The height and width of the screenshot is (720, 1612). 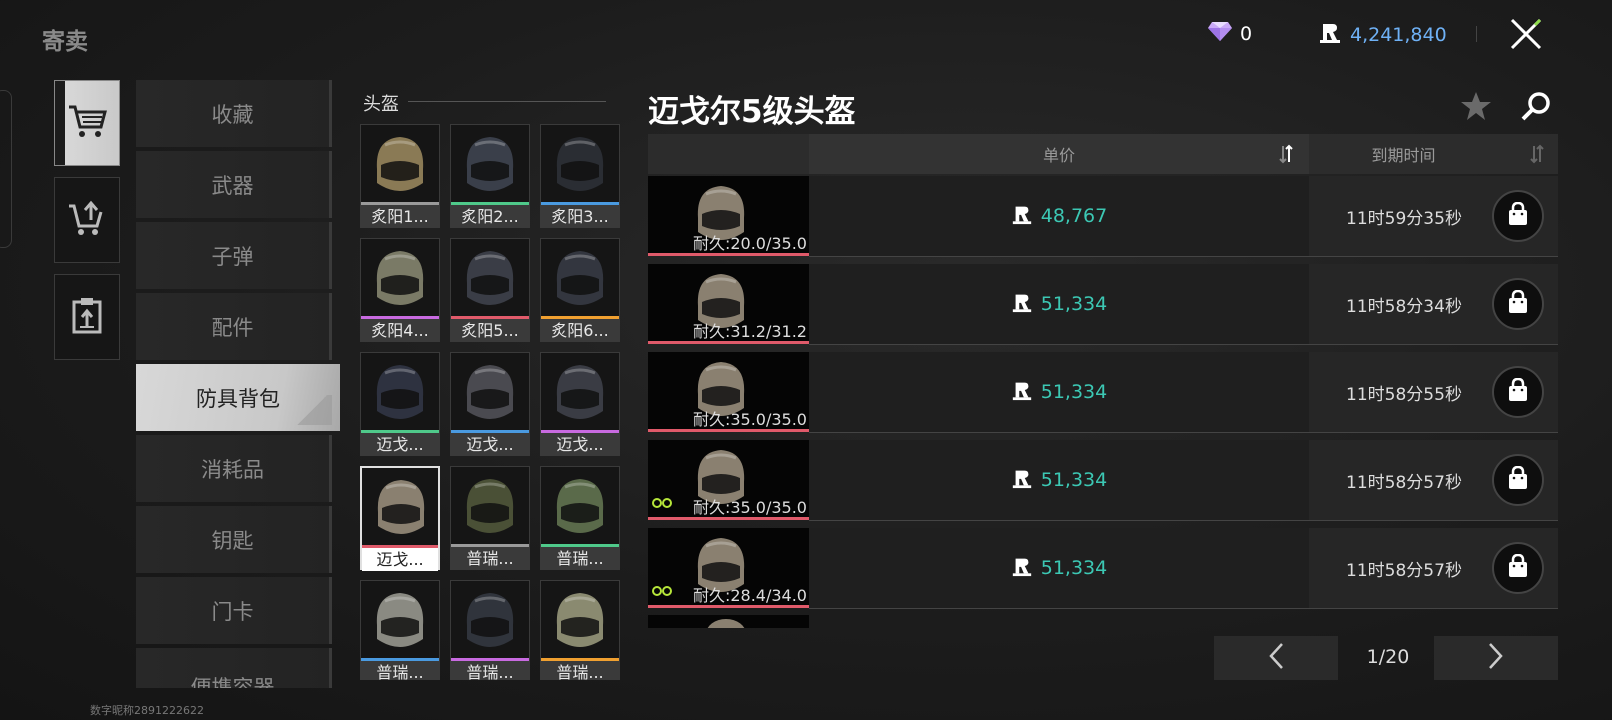 I want to click on section-divider, so click(x=507, y=101).